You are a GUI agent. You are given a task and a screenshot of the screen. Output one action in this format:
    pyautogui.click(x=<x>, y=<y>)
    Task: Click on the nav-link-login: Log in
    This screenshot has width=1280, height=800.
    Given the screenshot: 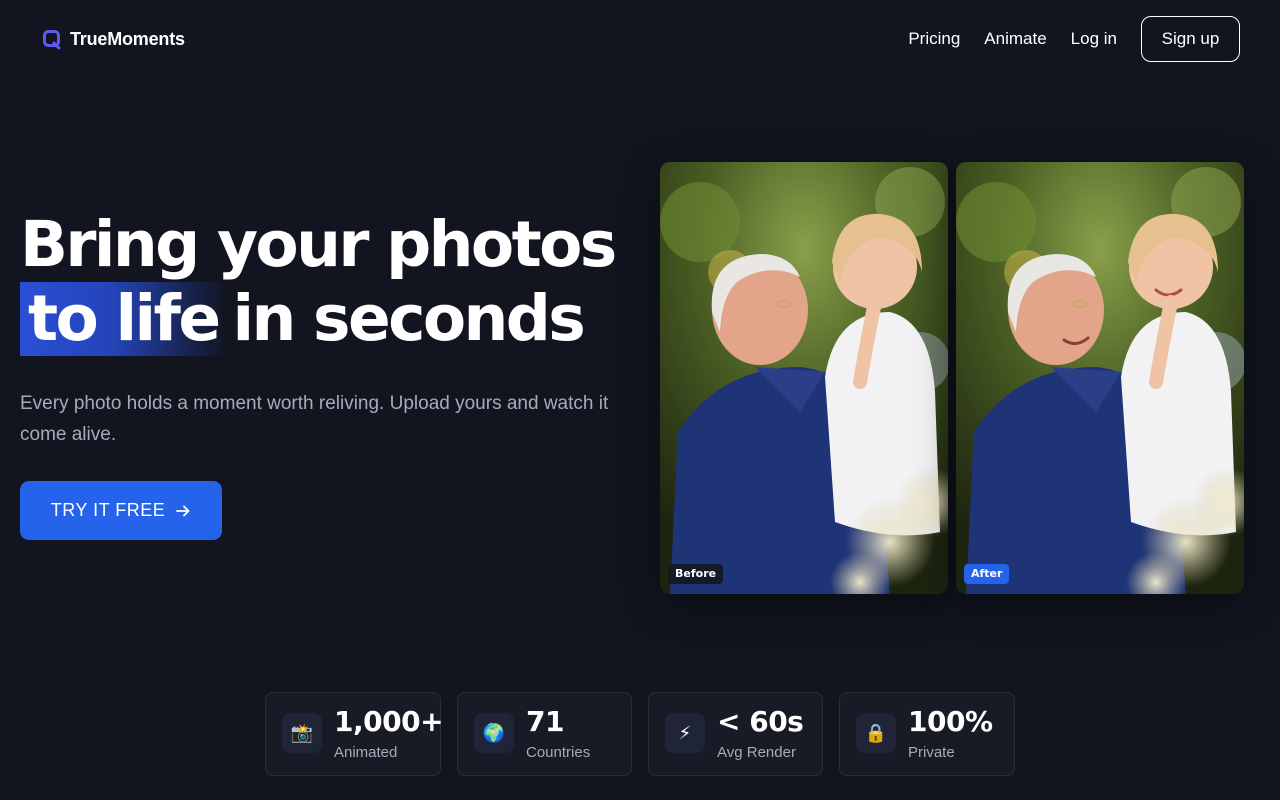 What is the action you would take?
    pyautogui.click(x=1094, y=39)
    